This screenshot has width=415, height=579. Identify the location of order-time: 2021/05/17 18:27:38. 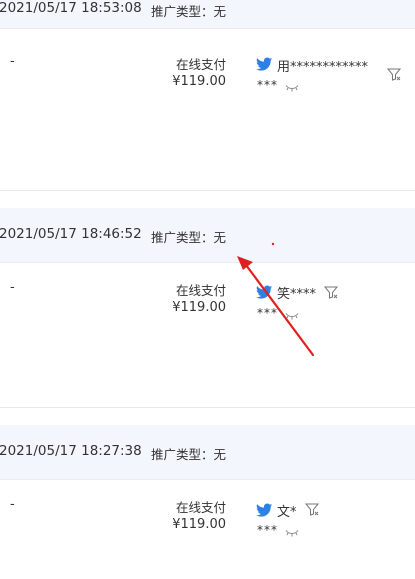
(71, 451).